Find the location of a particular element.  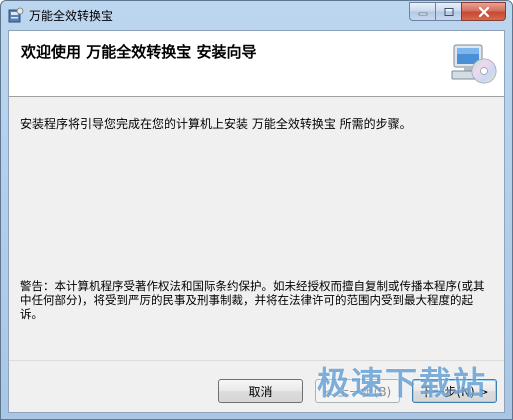

close-button is located at coordinates (483, 11).